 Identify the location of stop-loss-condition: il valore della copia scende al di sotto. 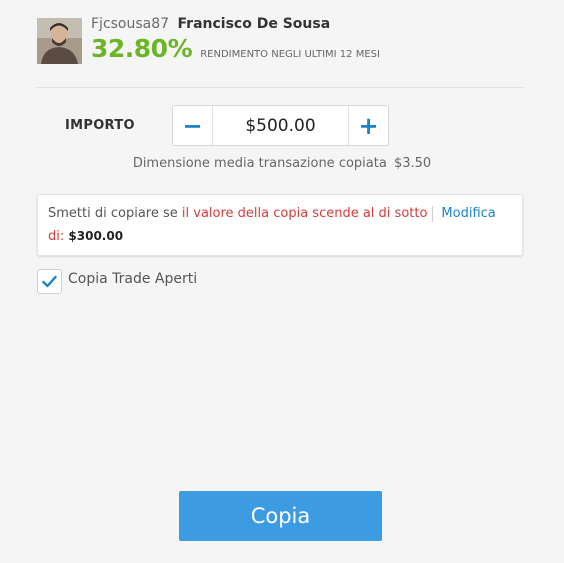
(304, 213).